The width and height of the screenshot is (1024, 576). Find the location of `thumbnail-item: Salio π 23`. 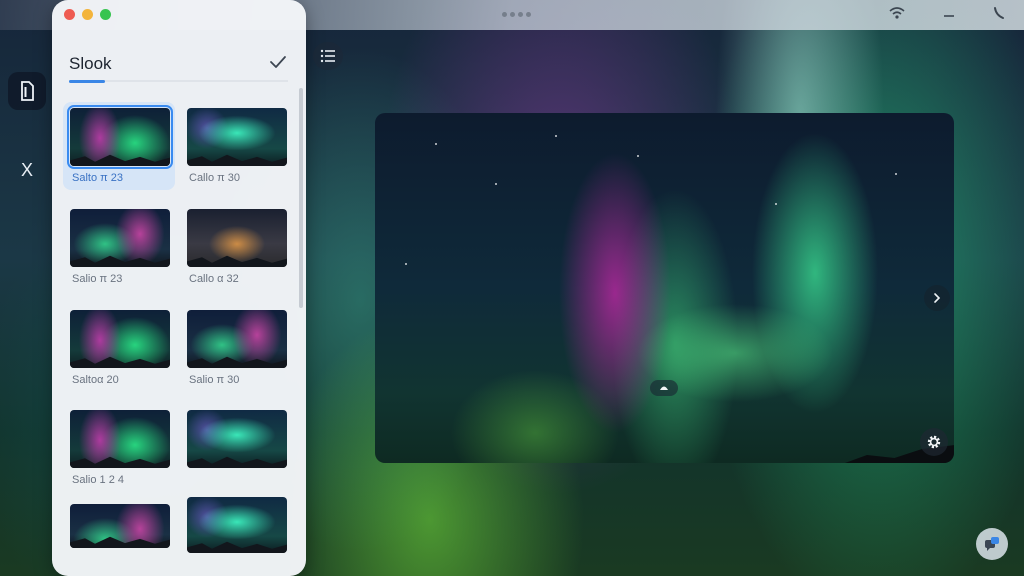

thumbnail-item: Salio π 23 is located at coordinates (119, 247).